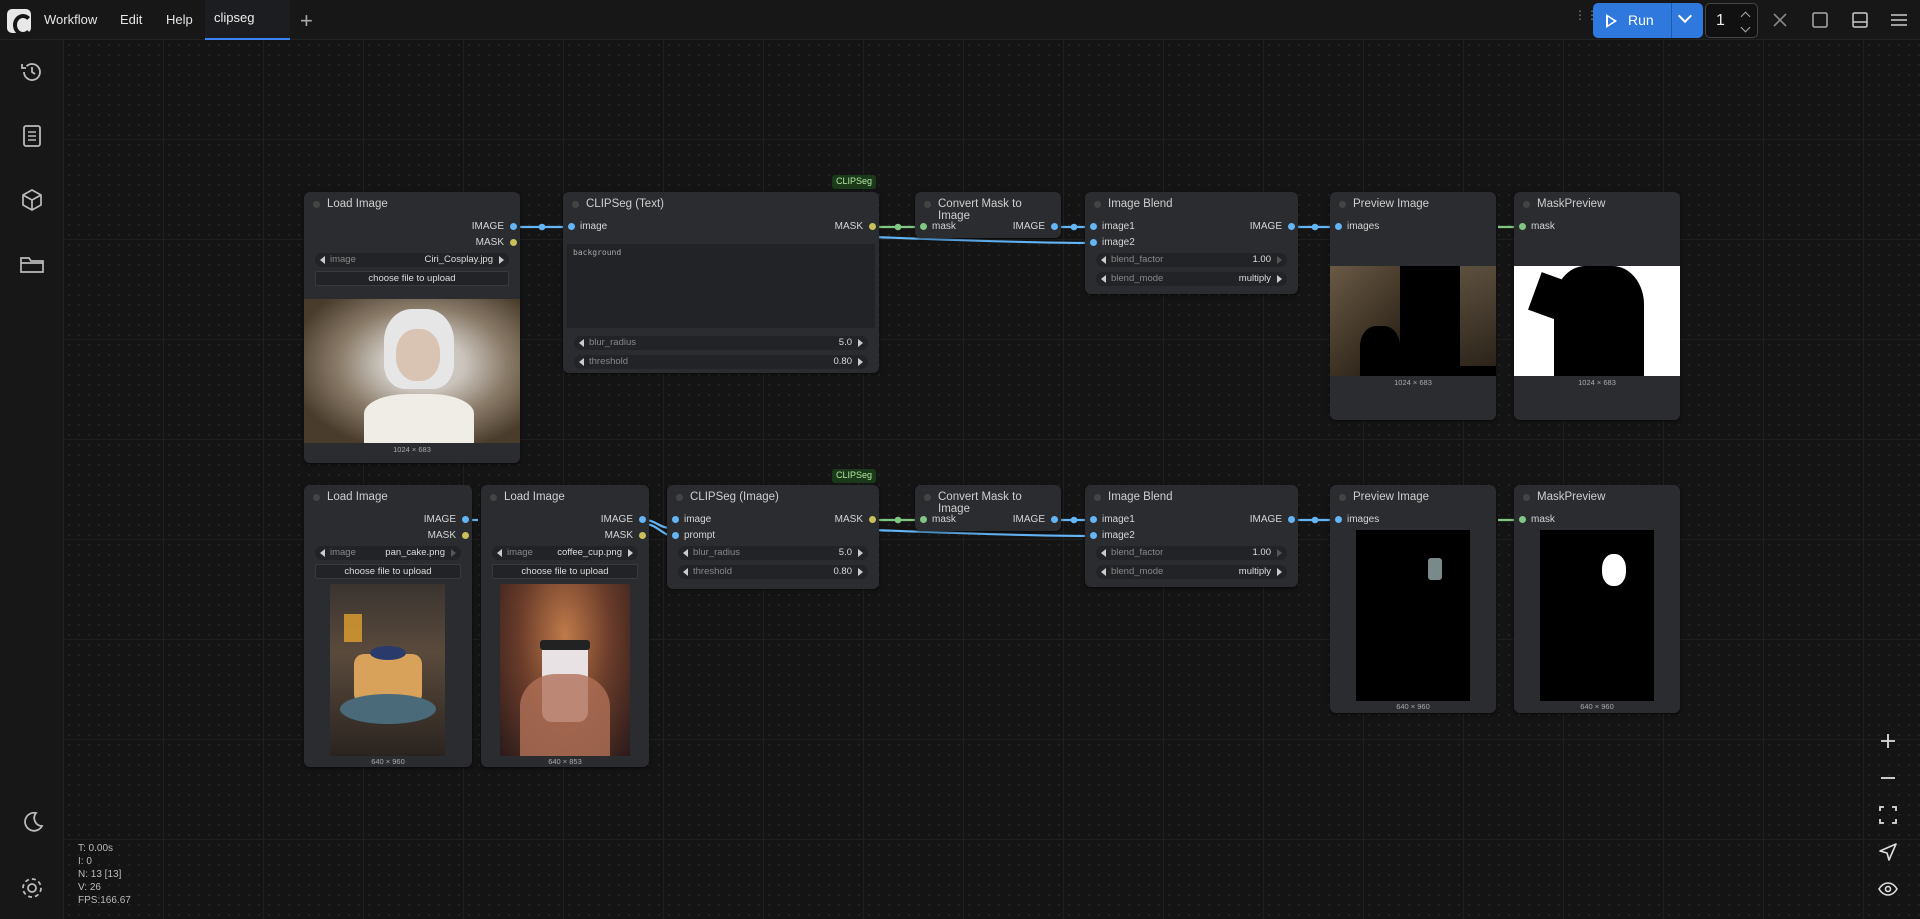 Image resolution: width=1920 pixels, height=919 pixels. Describe the element at coordinates (1413, 599) in the screenshot. I see `preview-image-node-2: Preview Image images 640 × 960` at that location.